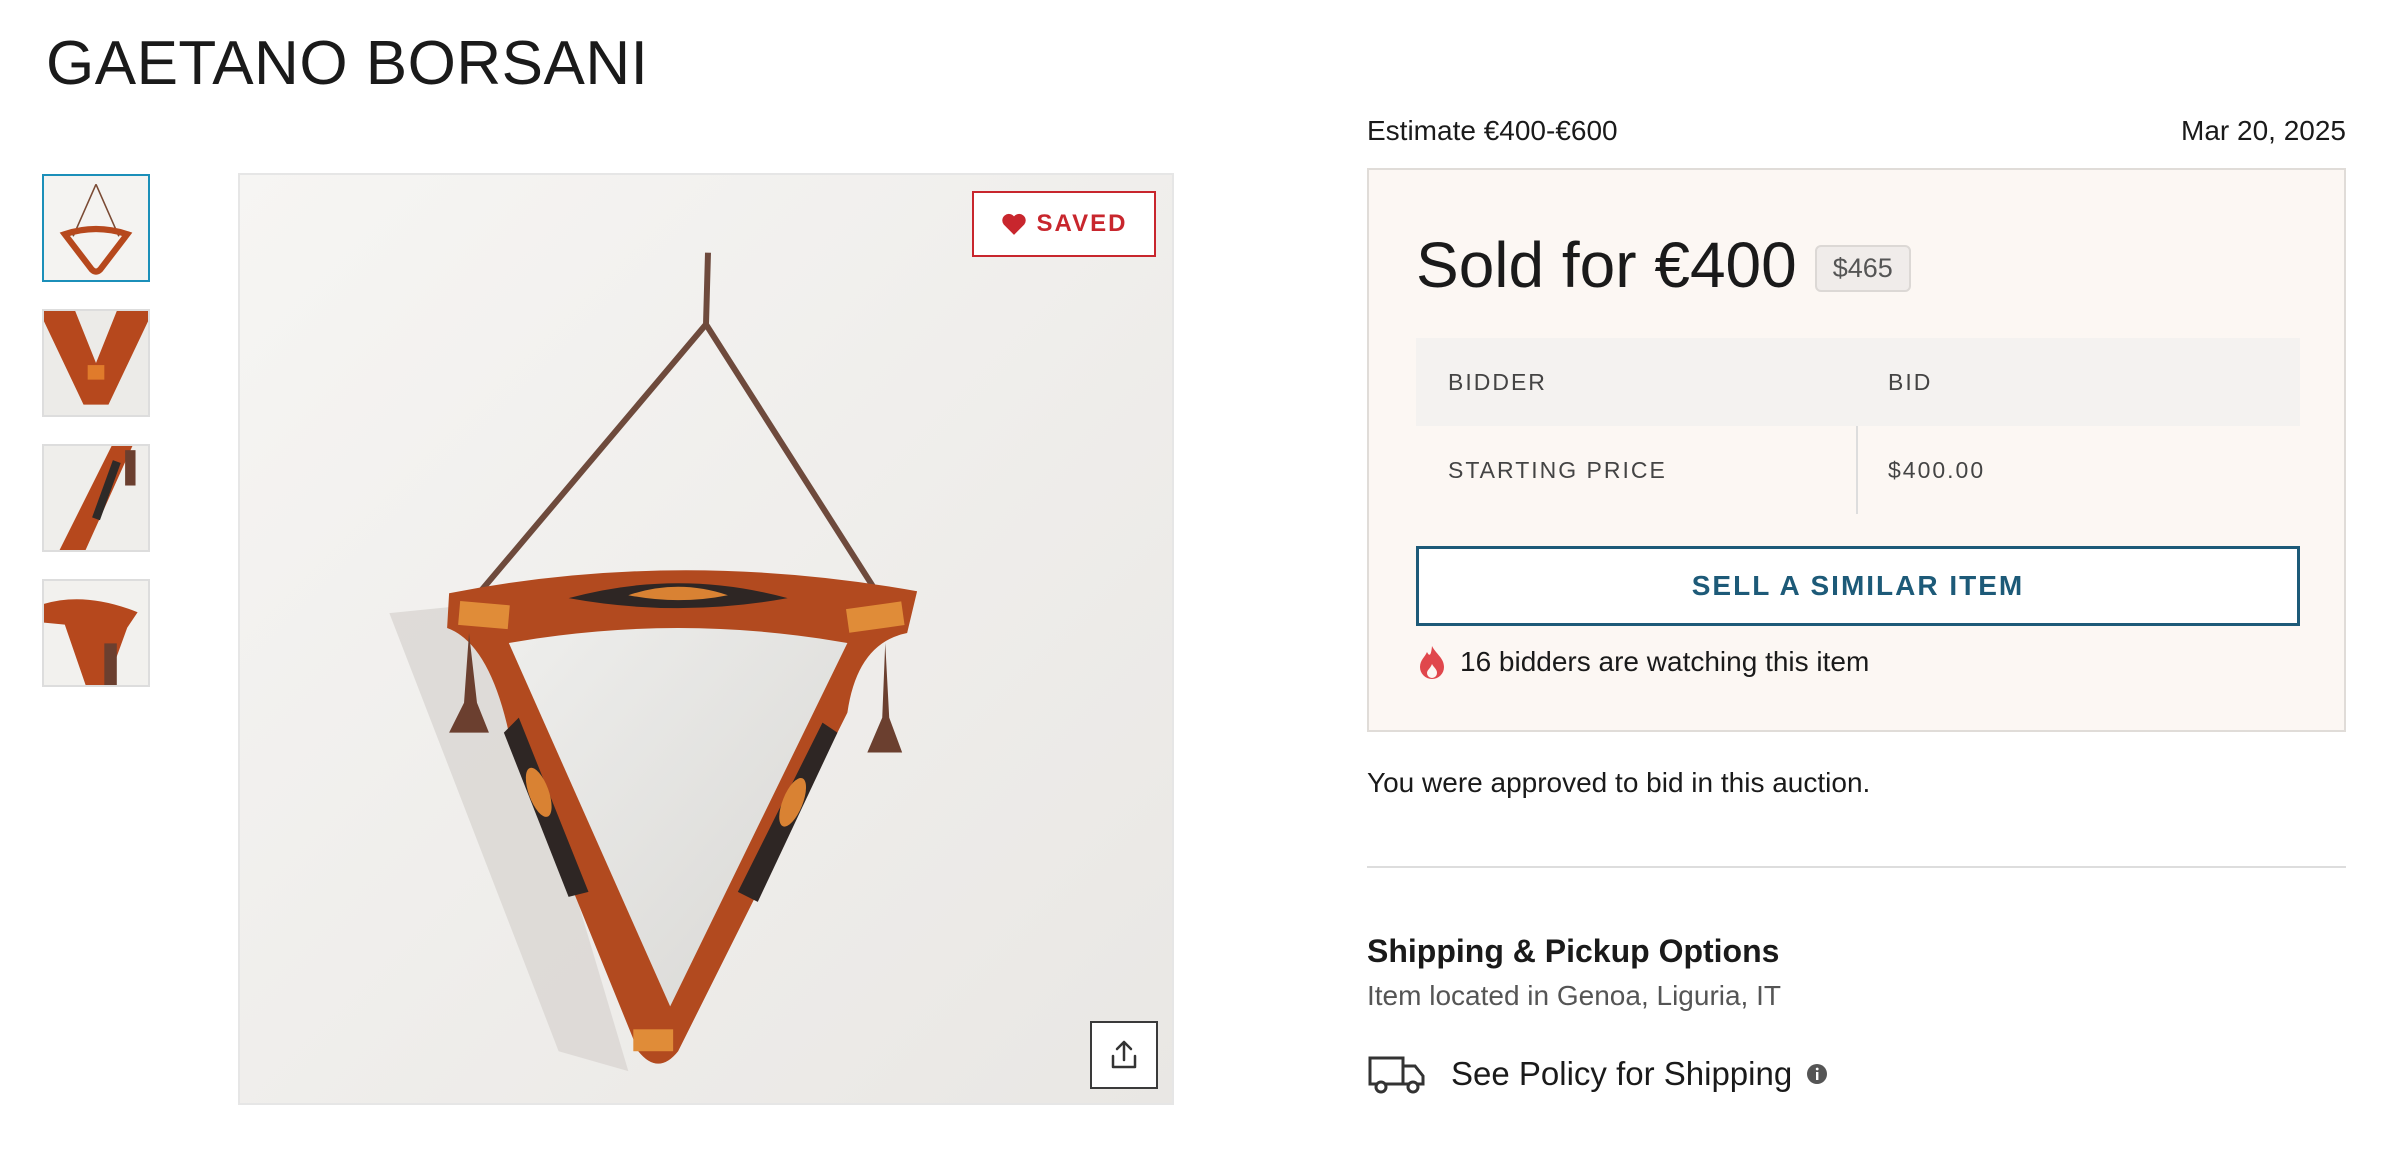 The height and width of the screenshot is (1153, 2400). What do you see at coordinates (1665, 661) in the screenshot?
I see `watchers-text: 16 bidders are watching this item` at bounding box center [1665, 661].